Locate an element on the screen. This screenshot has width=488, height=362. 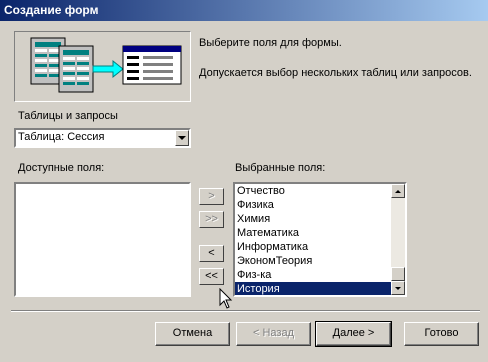
selected-field-item: Математика is located at coordinates (313, 233).